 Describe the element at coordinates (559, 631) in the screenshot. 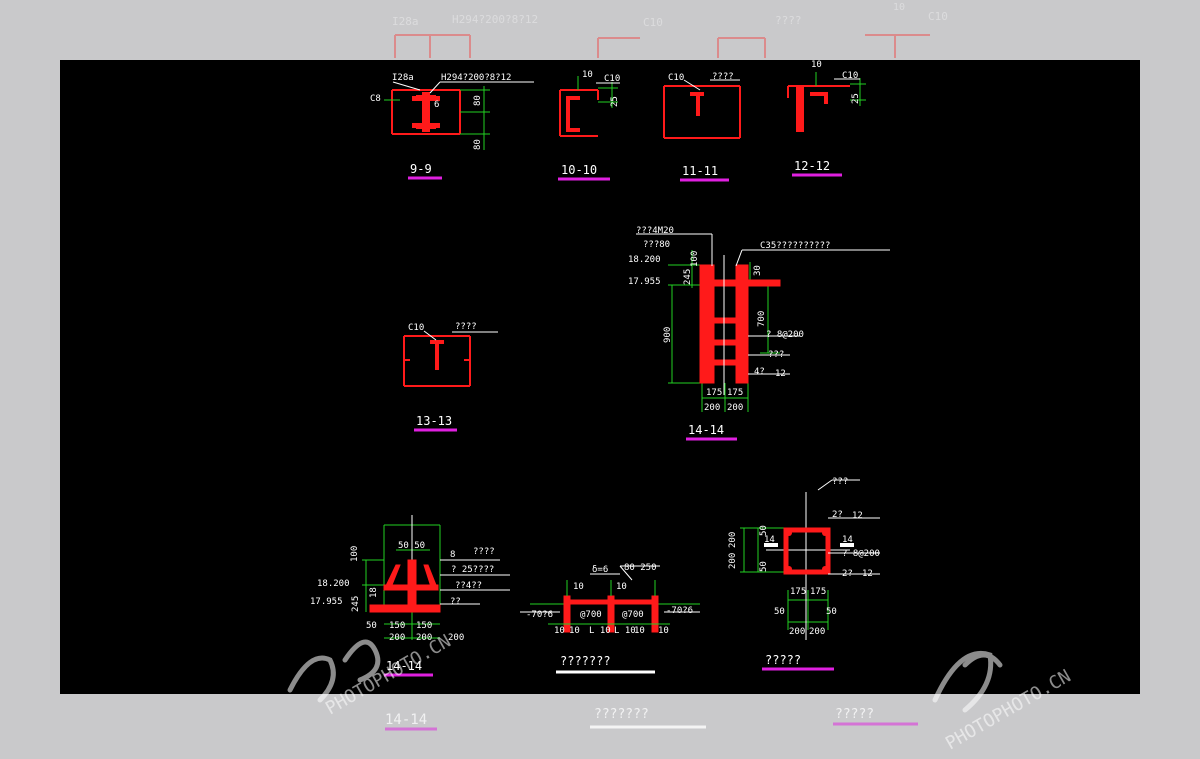

I see `plate-n3: 10` at that location.